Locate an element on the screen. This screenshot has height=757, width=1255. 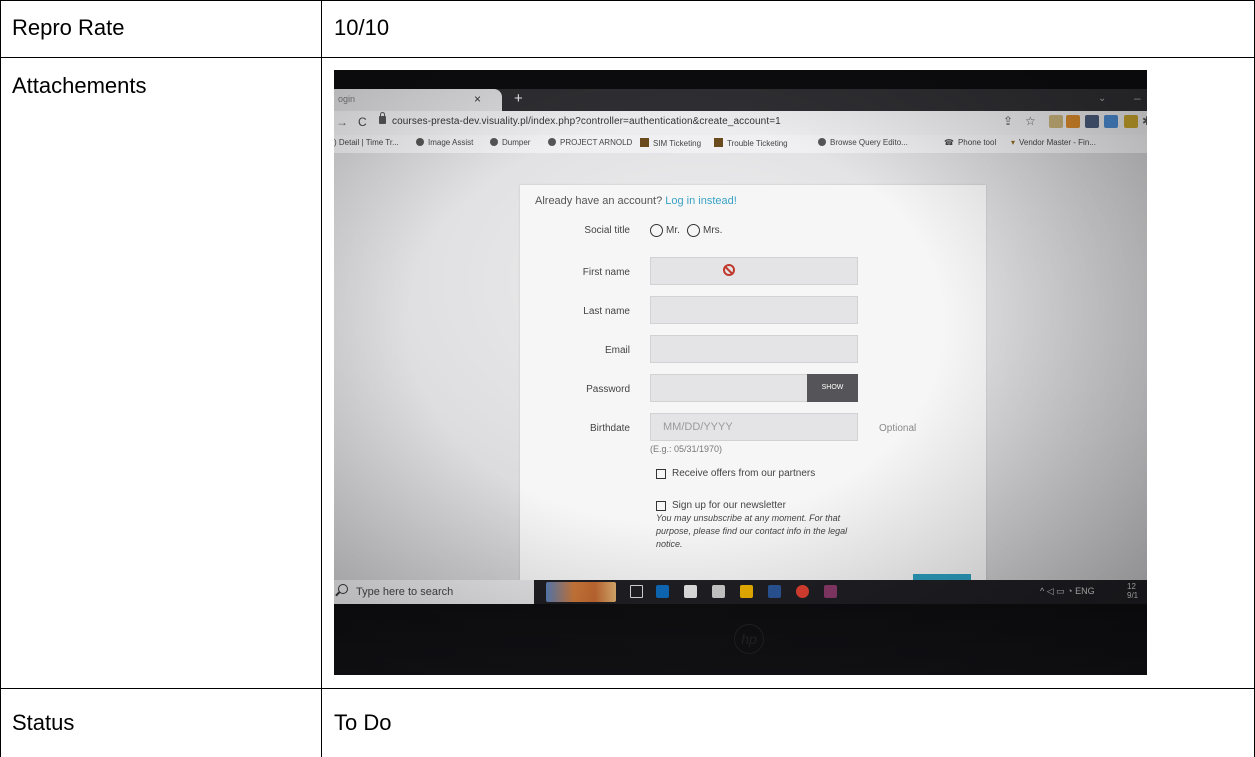
row-value-repro-rate: 10/10 is located at coordinates (362, 27).